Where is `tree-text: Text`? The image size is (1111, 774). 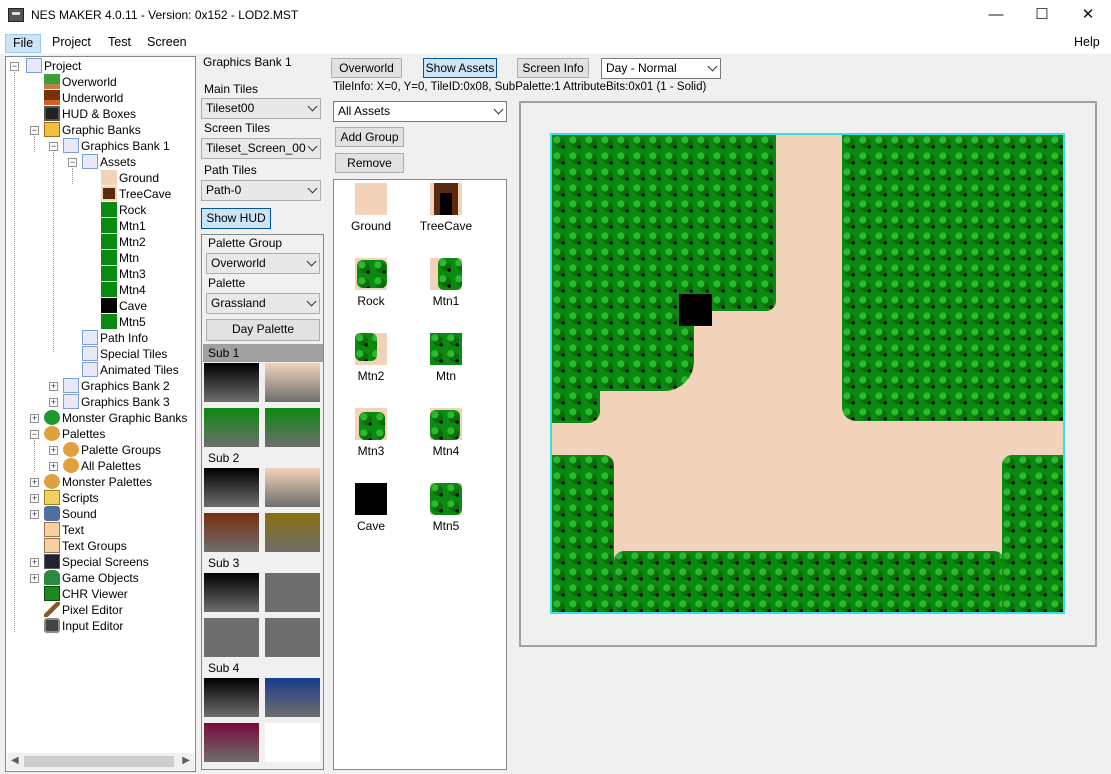 tree-text: Text is located at coordinates (64, 530).